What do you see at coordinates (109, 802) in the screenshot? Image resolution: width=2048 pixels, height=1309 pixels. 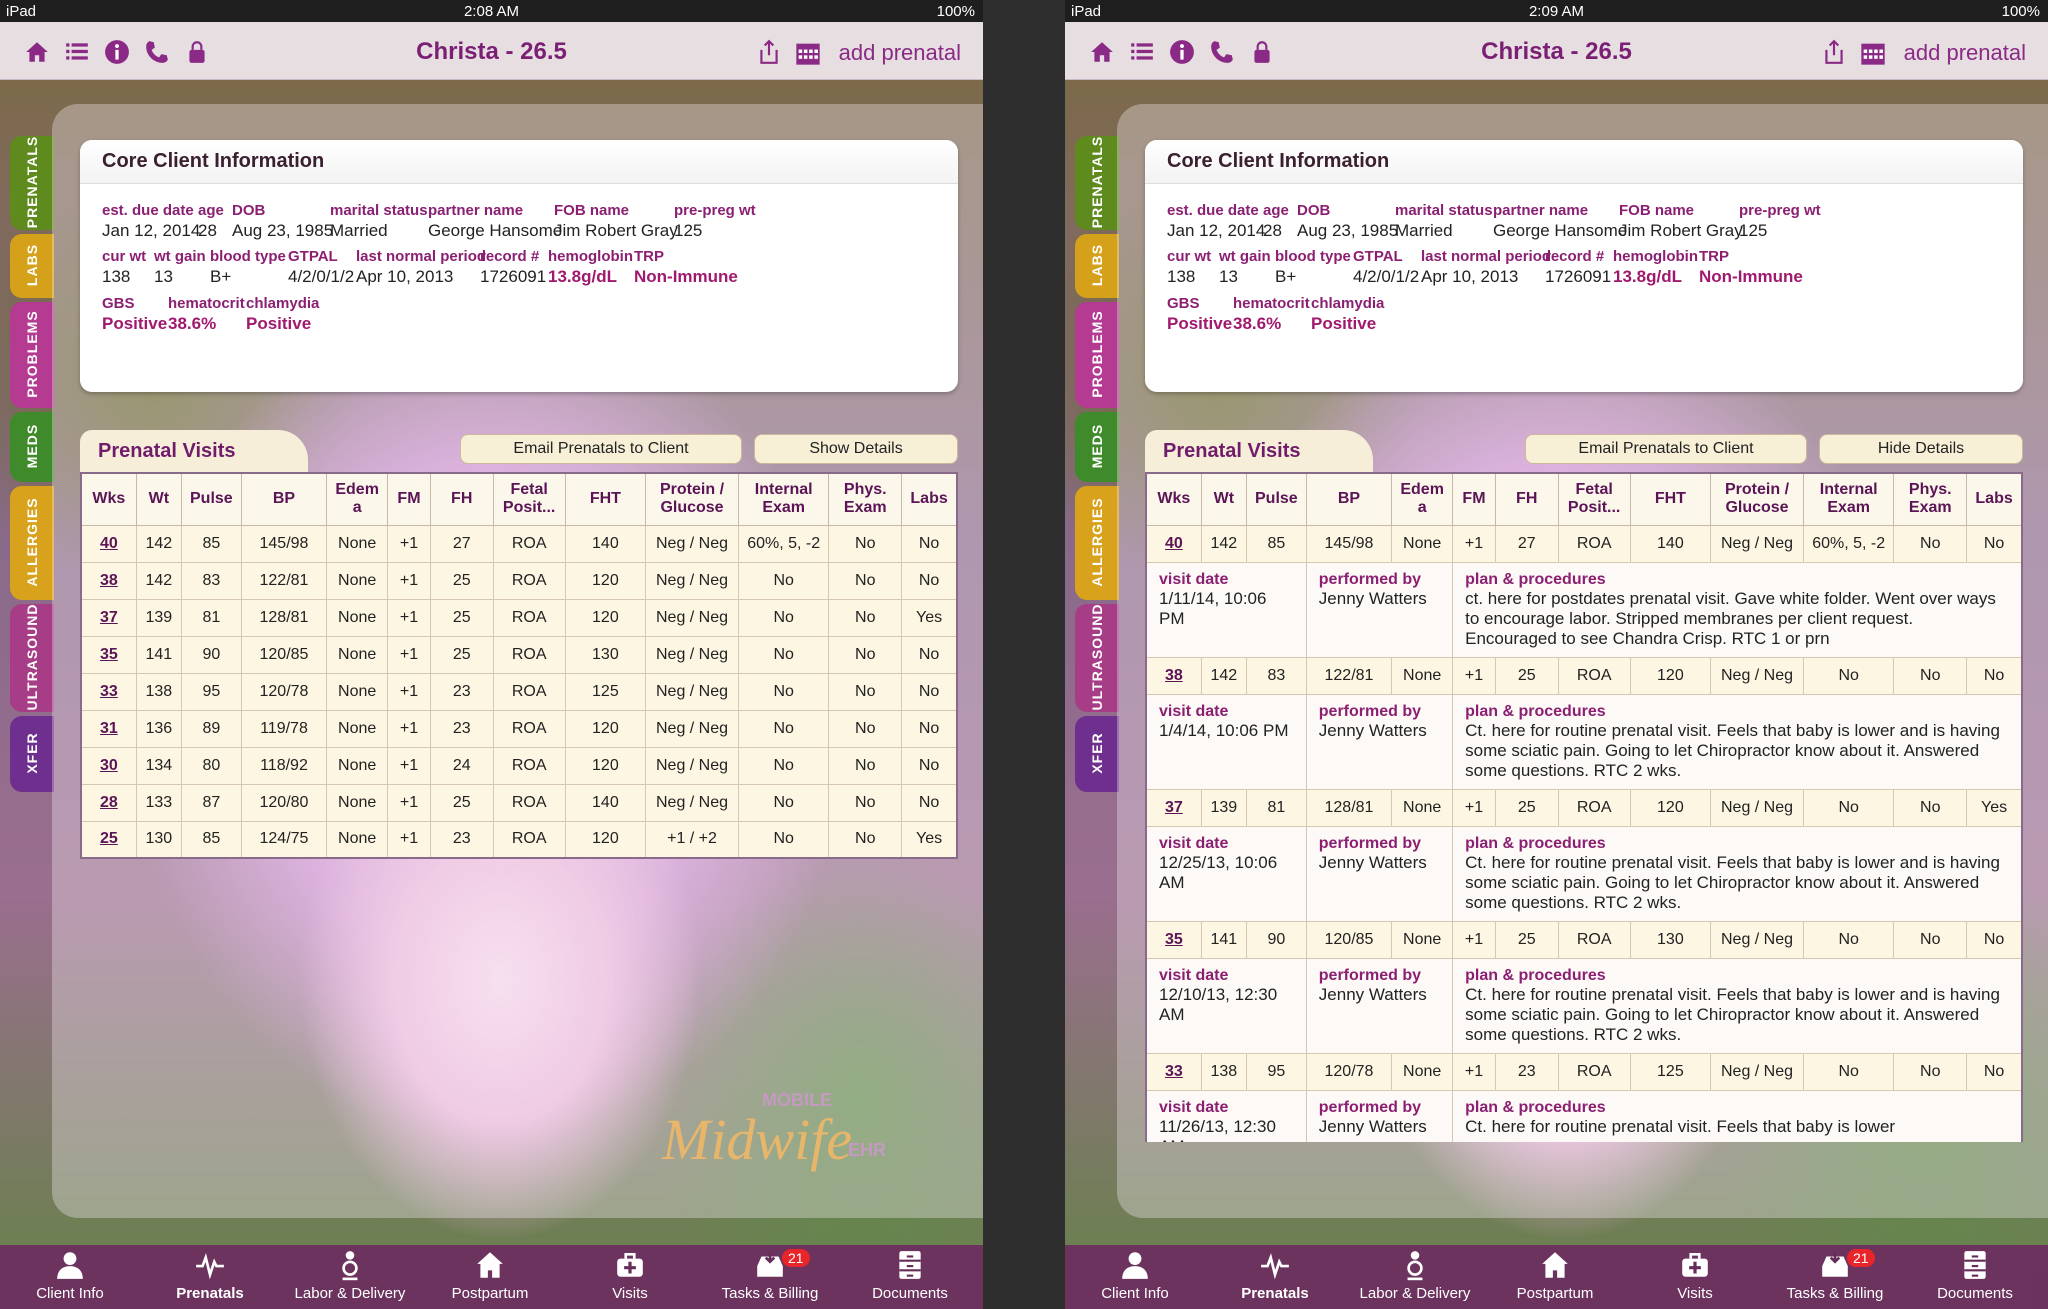 I see `week-link: 28` at bounding box center [109, 802].